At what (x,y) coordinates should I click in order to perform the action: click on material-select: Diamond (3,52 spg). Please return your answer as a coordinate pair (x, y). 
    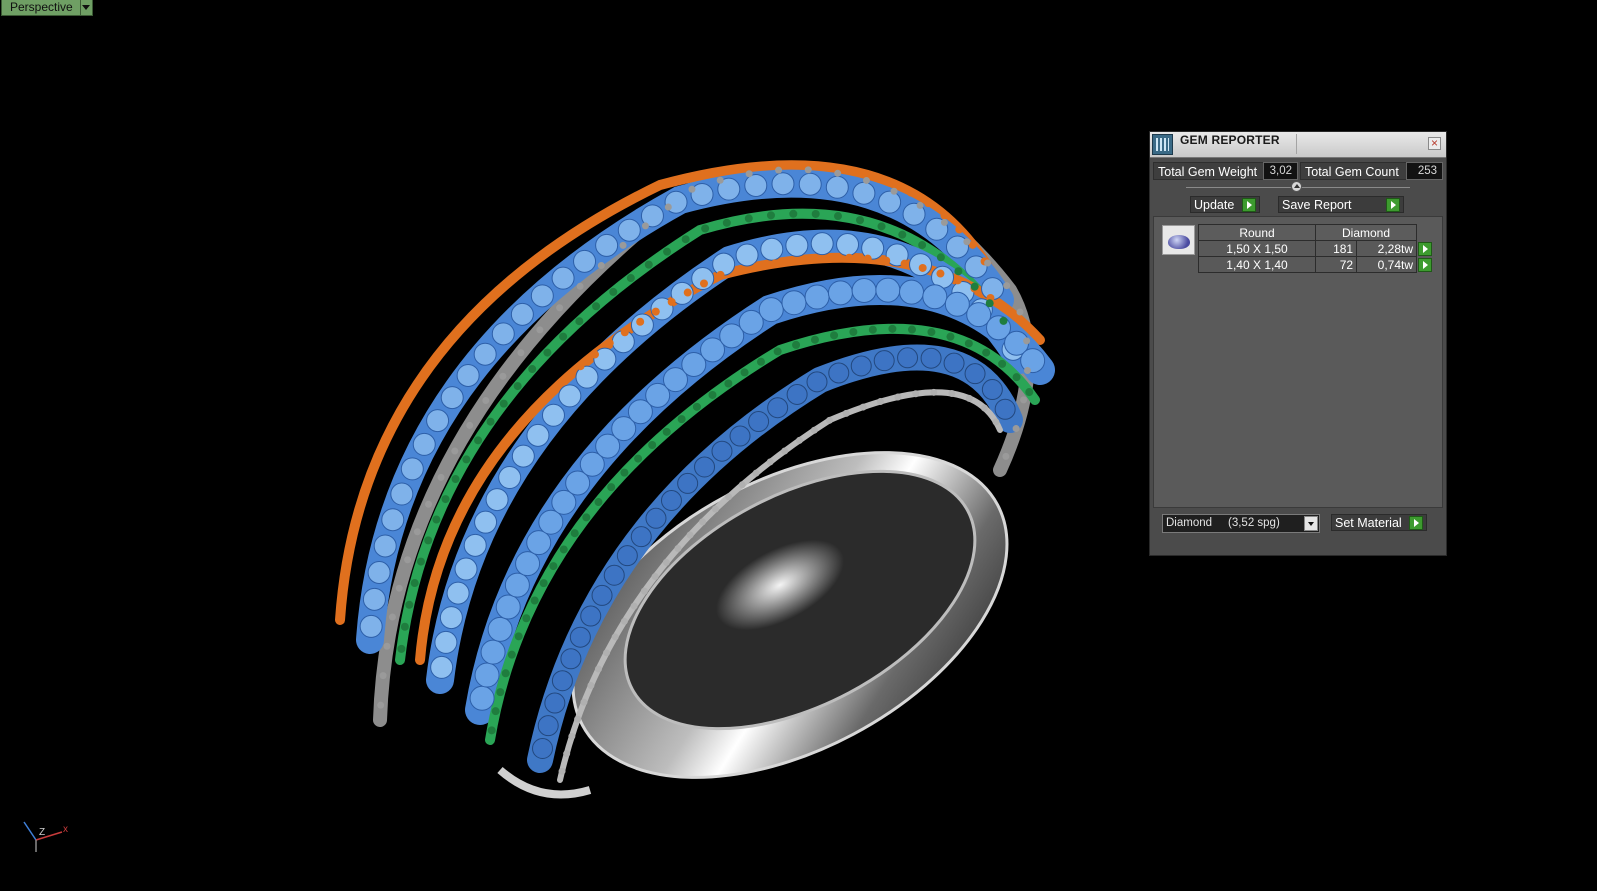
    Looking at the image, I should click on (1241, 523).